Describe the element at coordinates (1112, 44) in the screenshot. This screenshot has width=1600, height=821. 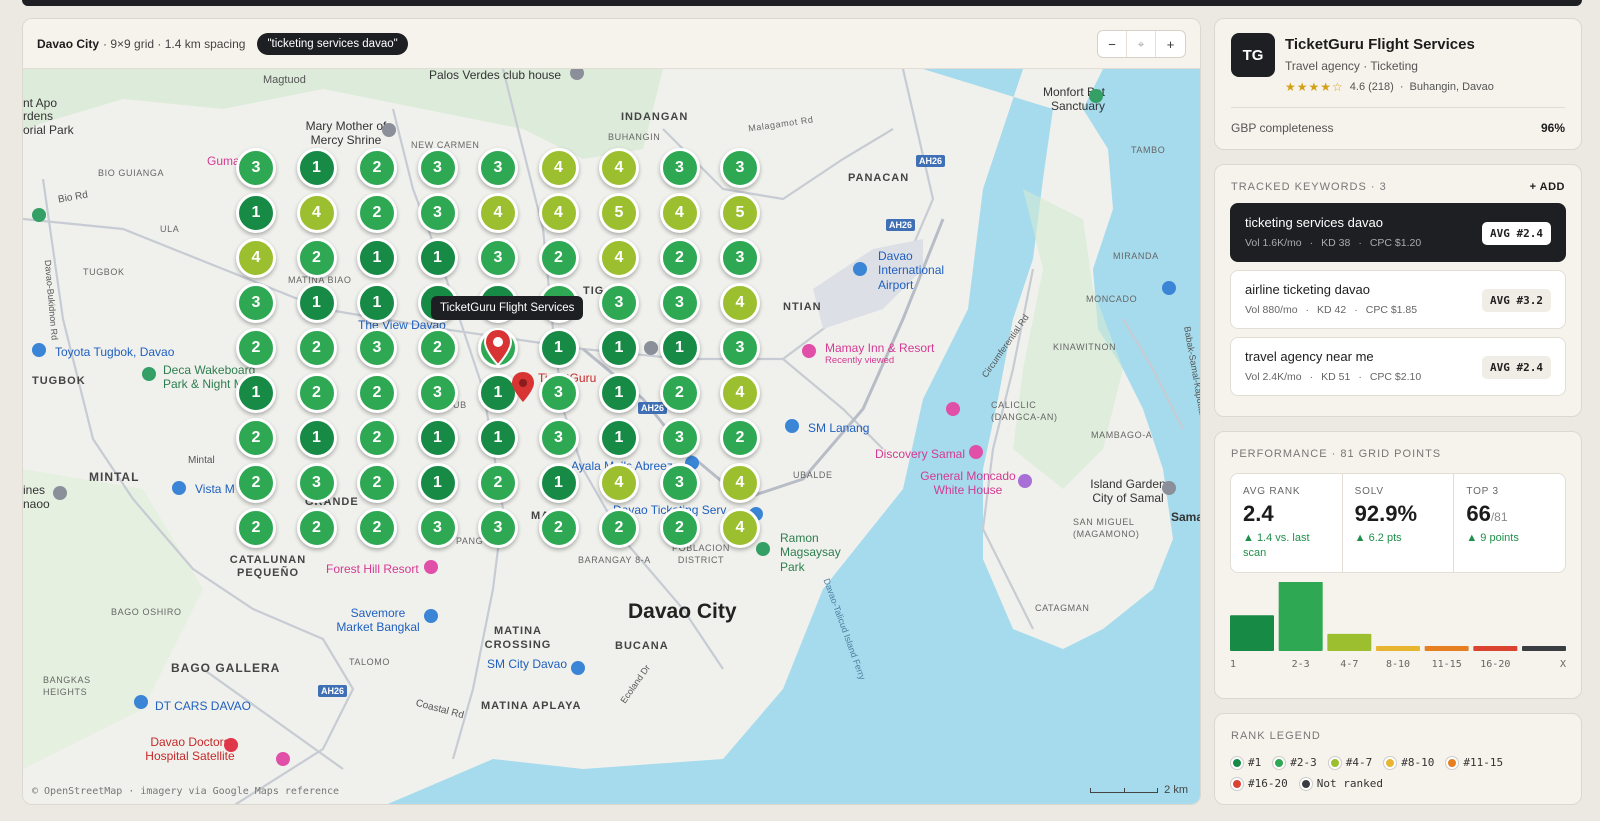
I see `zoom-out-button: −` at that location.